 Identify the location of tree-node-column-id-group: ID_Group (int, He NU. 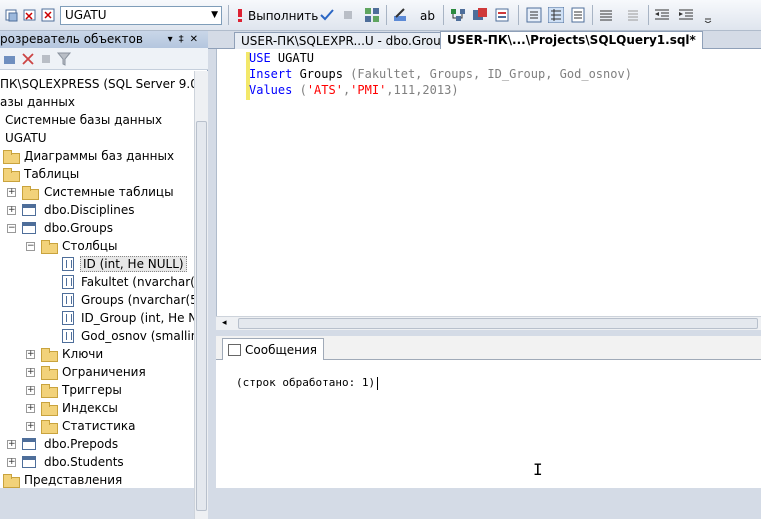
(128, 318).